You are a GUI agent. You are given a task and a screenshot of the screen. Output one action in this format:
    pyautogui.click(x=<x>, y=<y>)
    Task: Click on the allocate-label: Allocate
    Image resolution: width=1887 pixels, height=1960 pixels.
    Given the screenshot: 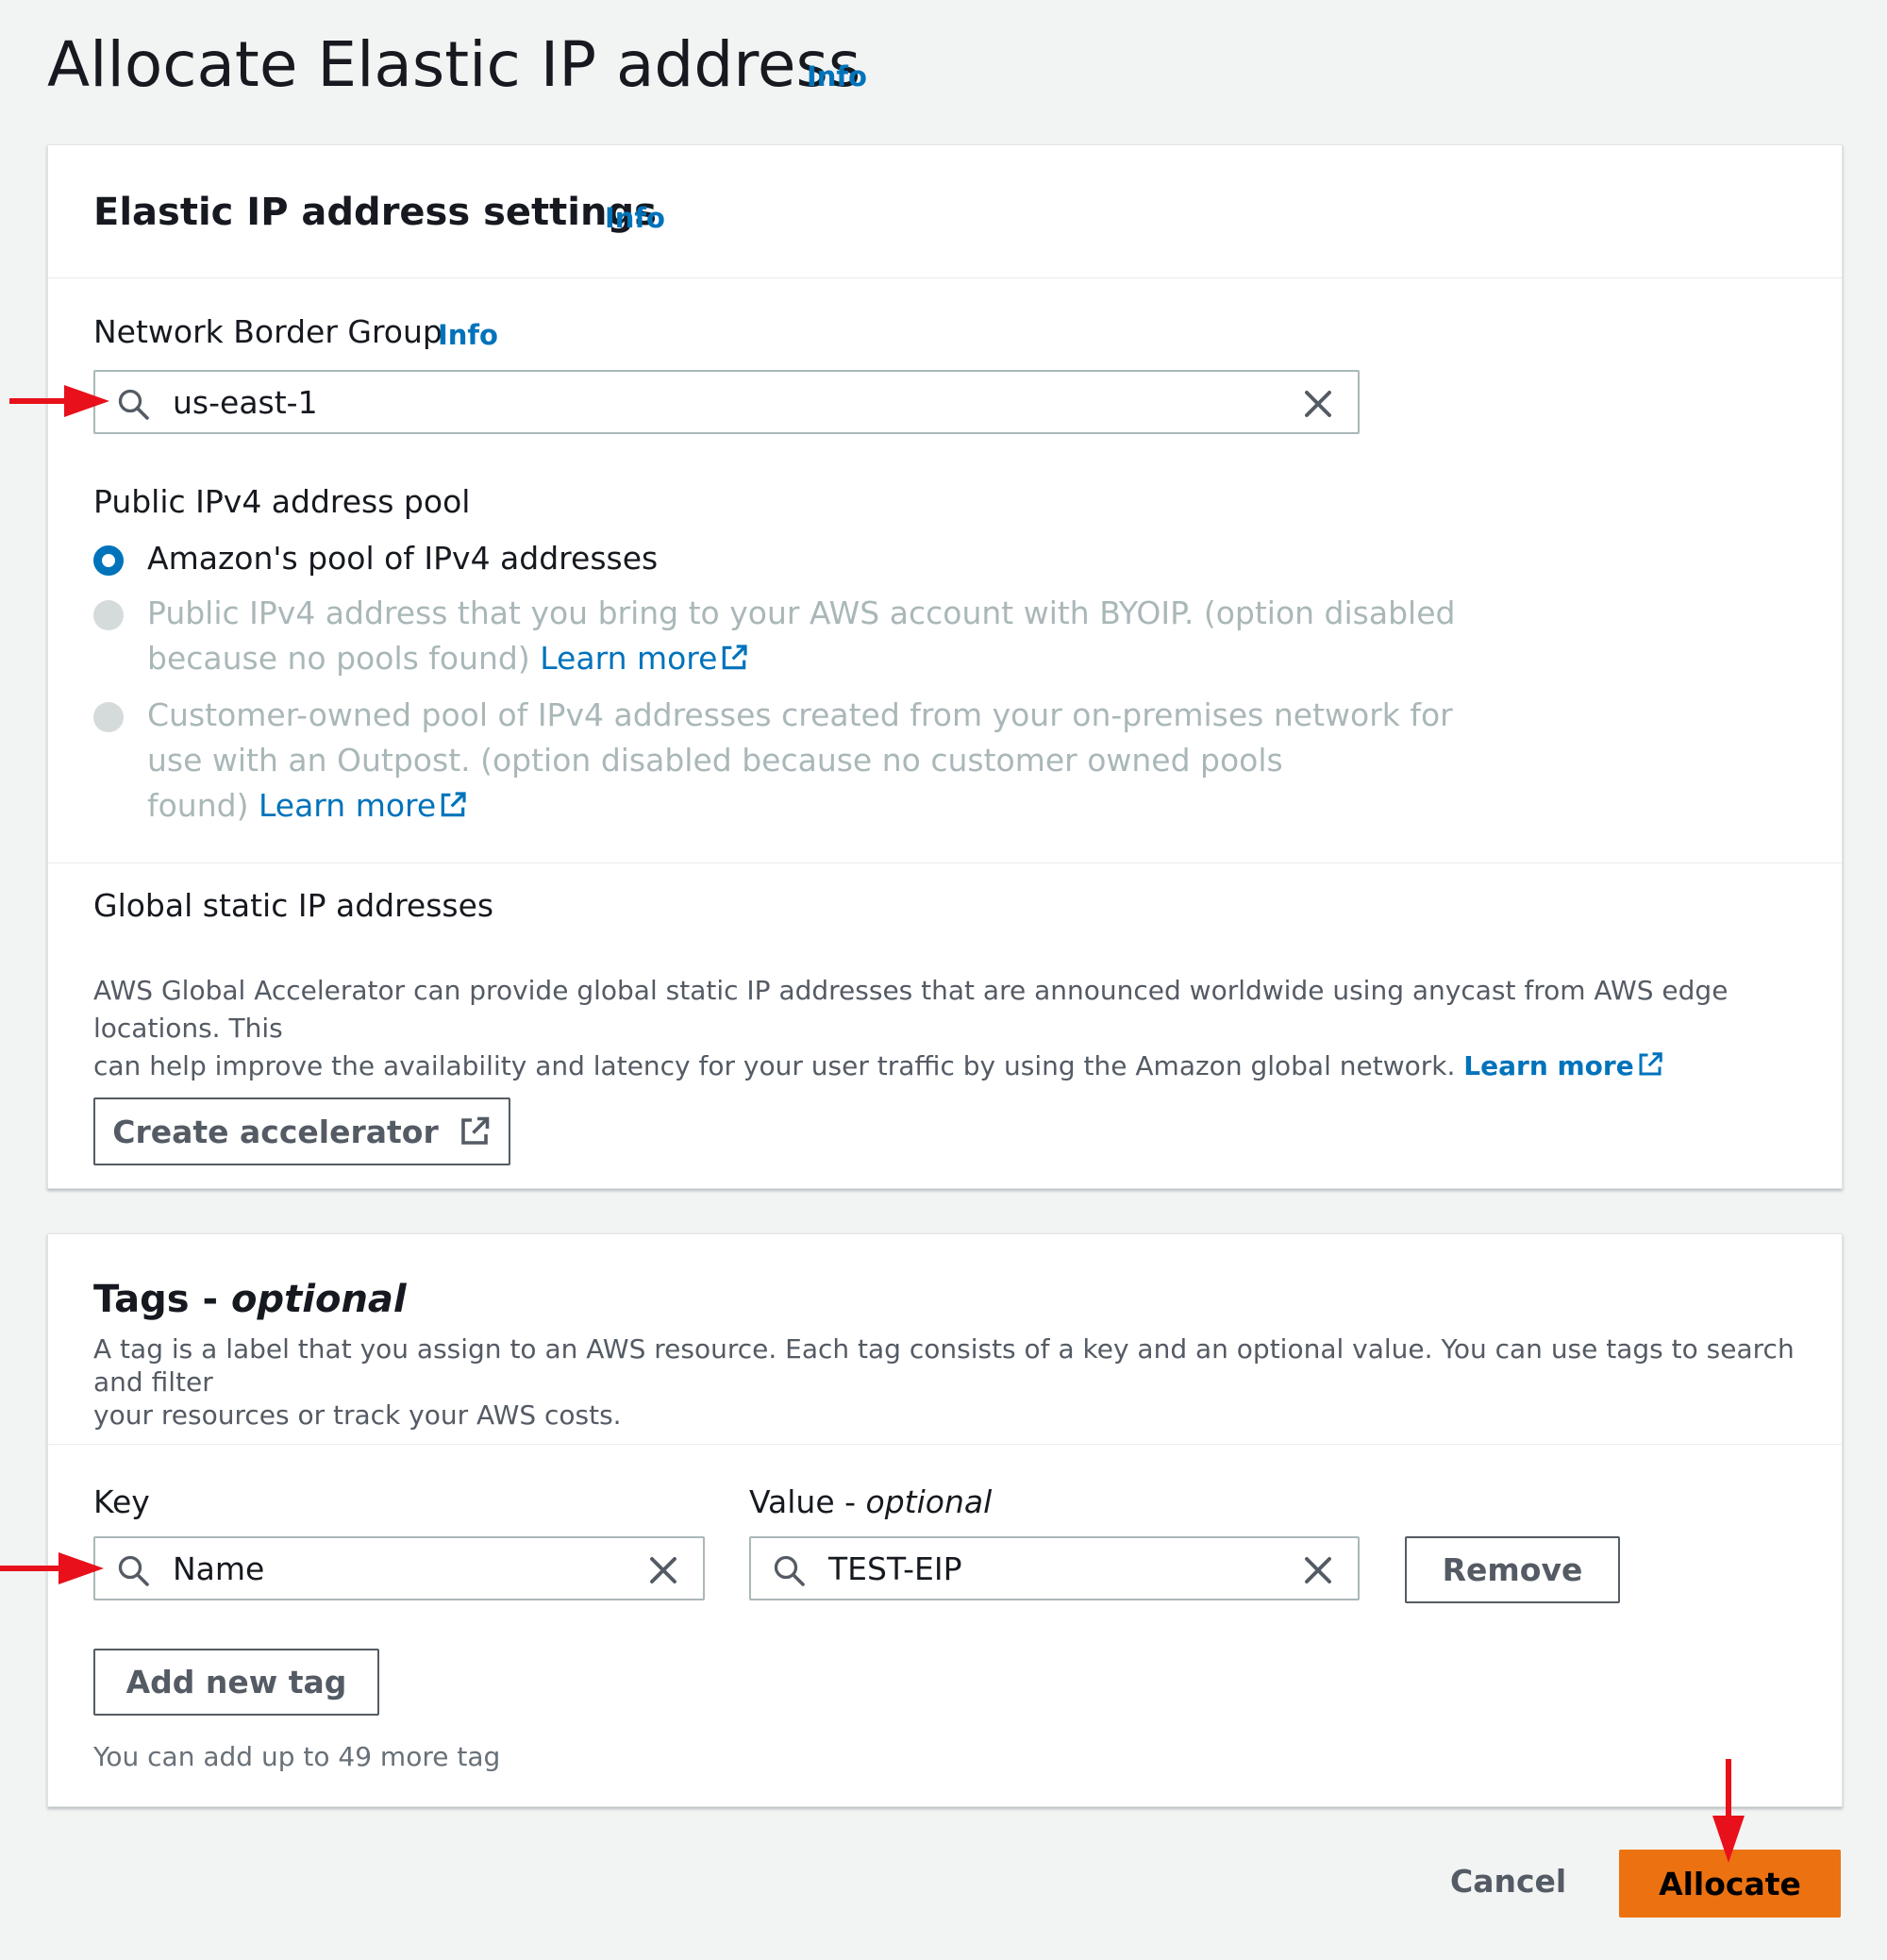 What is the action you would take?
    pyautogui.click(x=1730, y=1883)
    